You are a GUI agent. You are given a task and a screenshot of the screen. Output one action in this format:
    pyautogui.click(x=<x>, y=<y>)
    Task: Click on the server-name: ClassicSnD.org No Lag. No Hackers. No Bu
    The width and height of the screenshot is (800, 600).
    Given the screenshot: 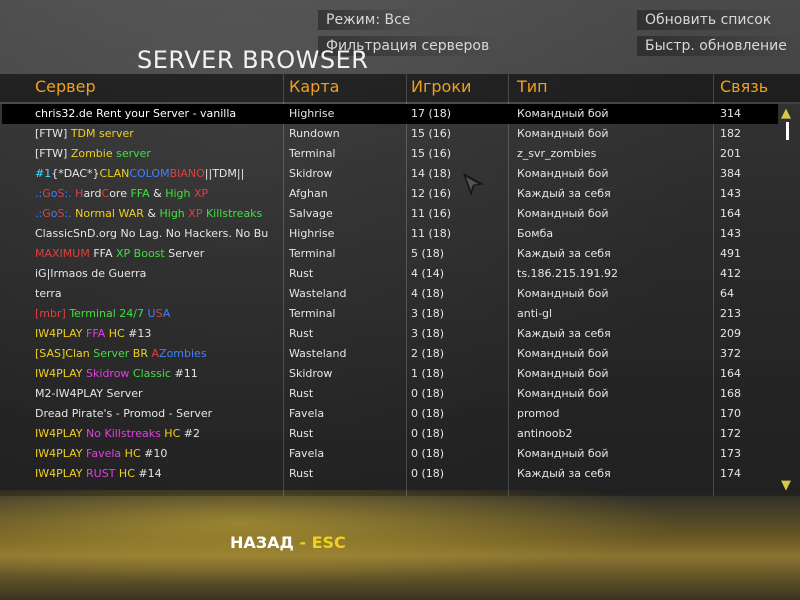 What is the action you would take?
    pyautogui.click(x=160, y=233)
    